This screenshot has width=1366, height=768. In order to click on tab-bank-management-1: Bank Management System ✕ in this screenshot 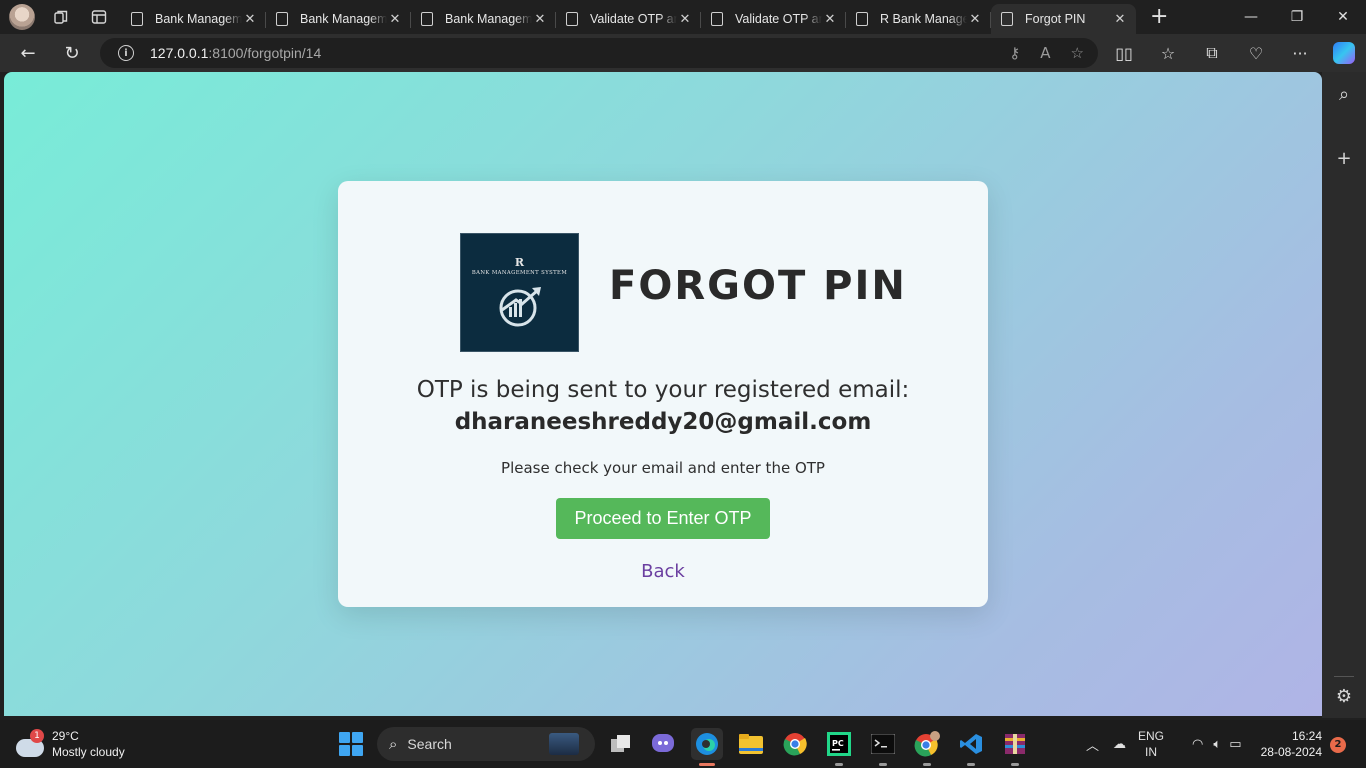, I will do `click(193, 19)`.